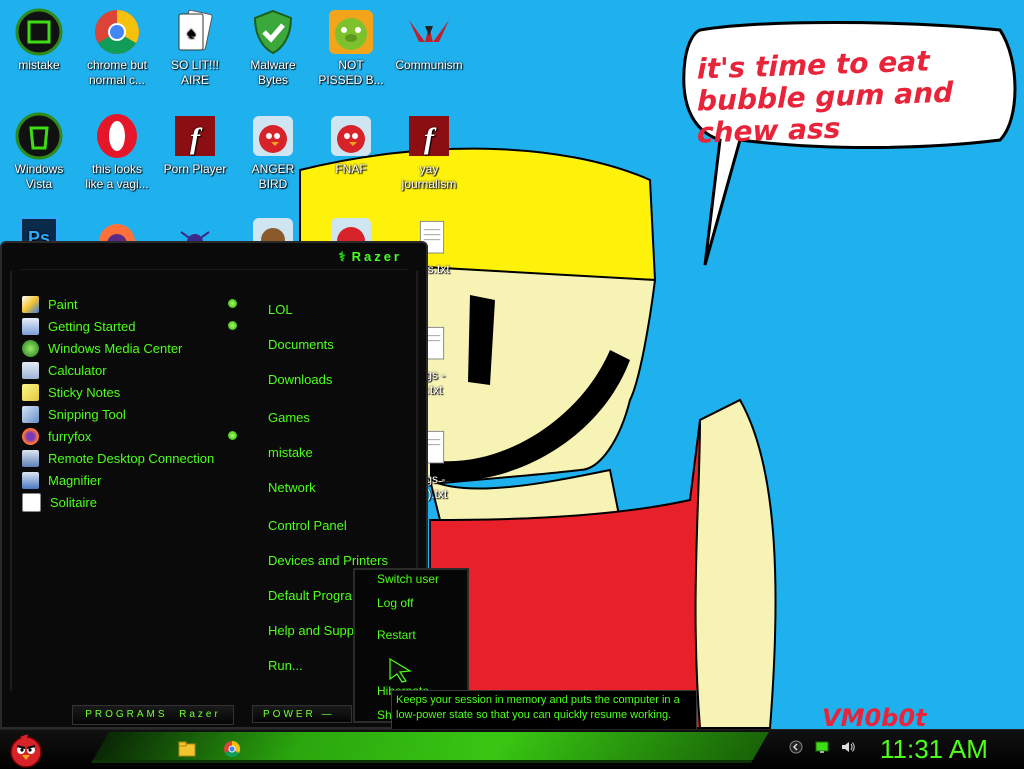 This screenshot has width=1024, height=769. I want to click on solitaire-icon: ♠, so click(195, 32).